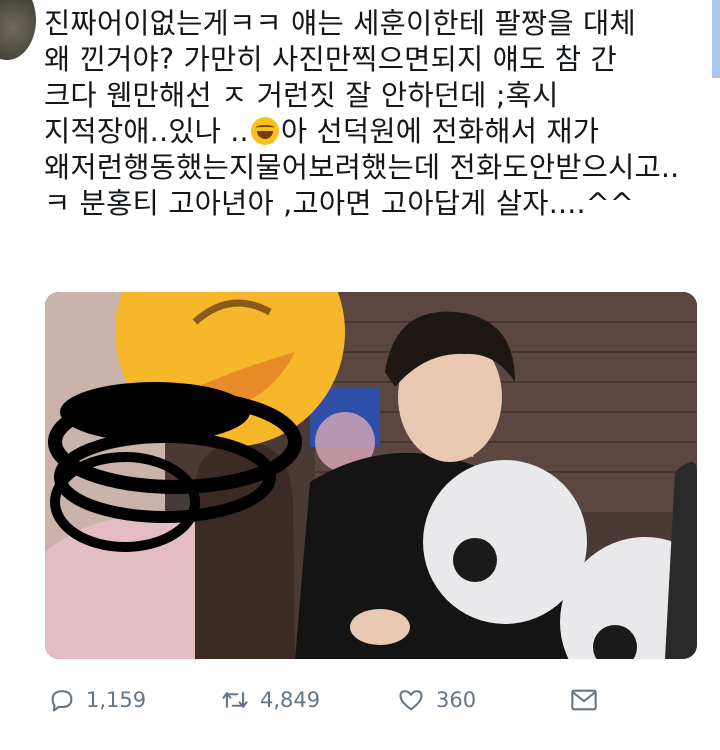  Describe the element at coordinates (370, 700) in the screenshot. I see `tweet-actions: 1,159 4,849 360` at that location.